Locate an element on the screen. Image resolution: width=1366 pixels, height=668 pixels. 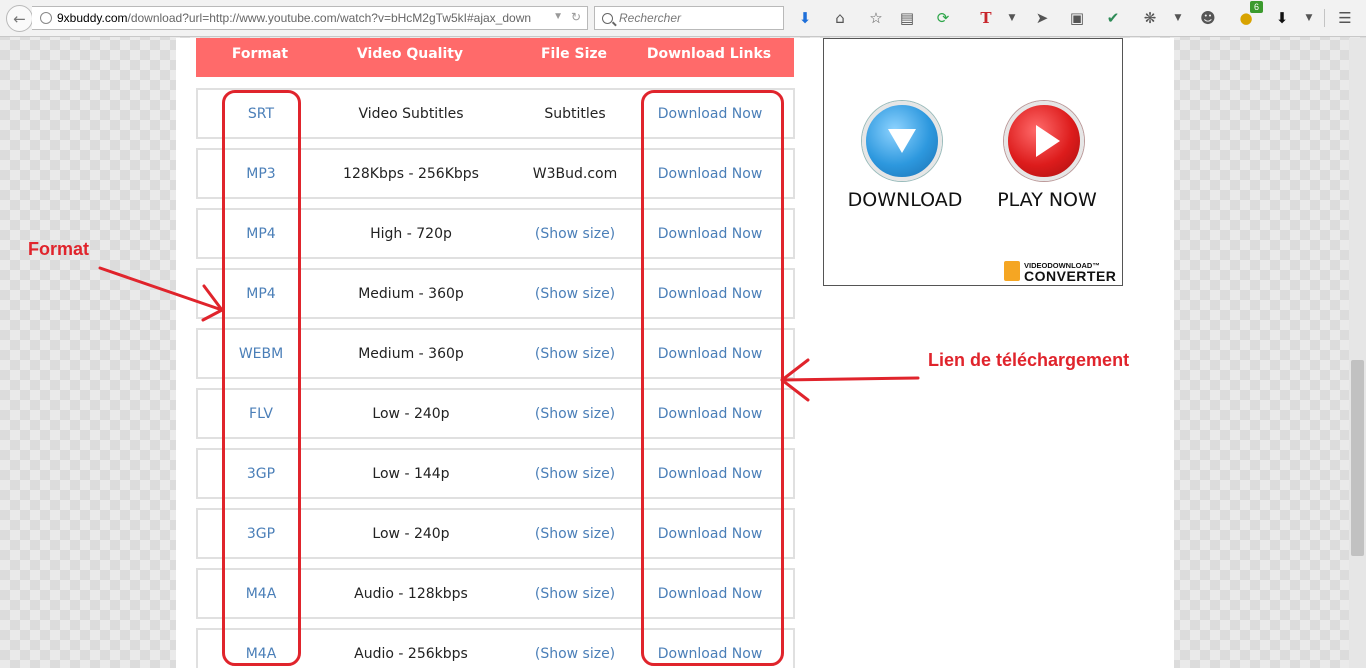
send-icon: ➤ is located at coordinates (1042, 18).